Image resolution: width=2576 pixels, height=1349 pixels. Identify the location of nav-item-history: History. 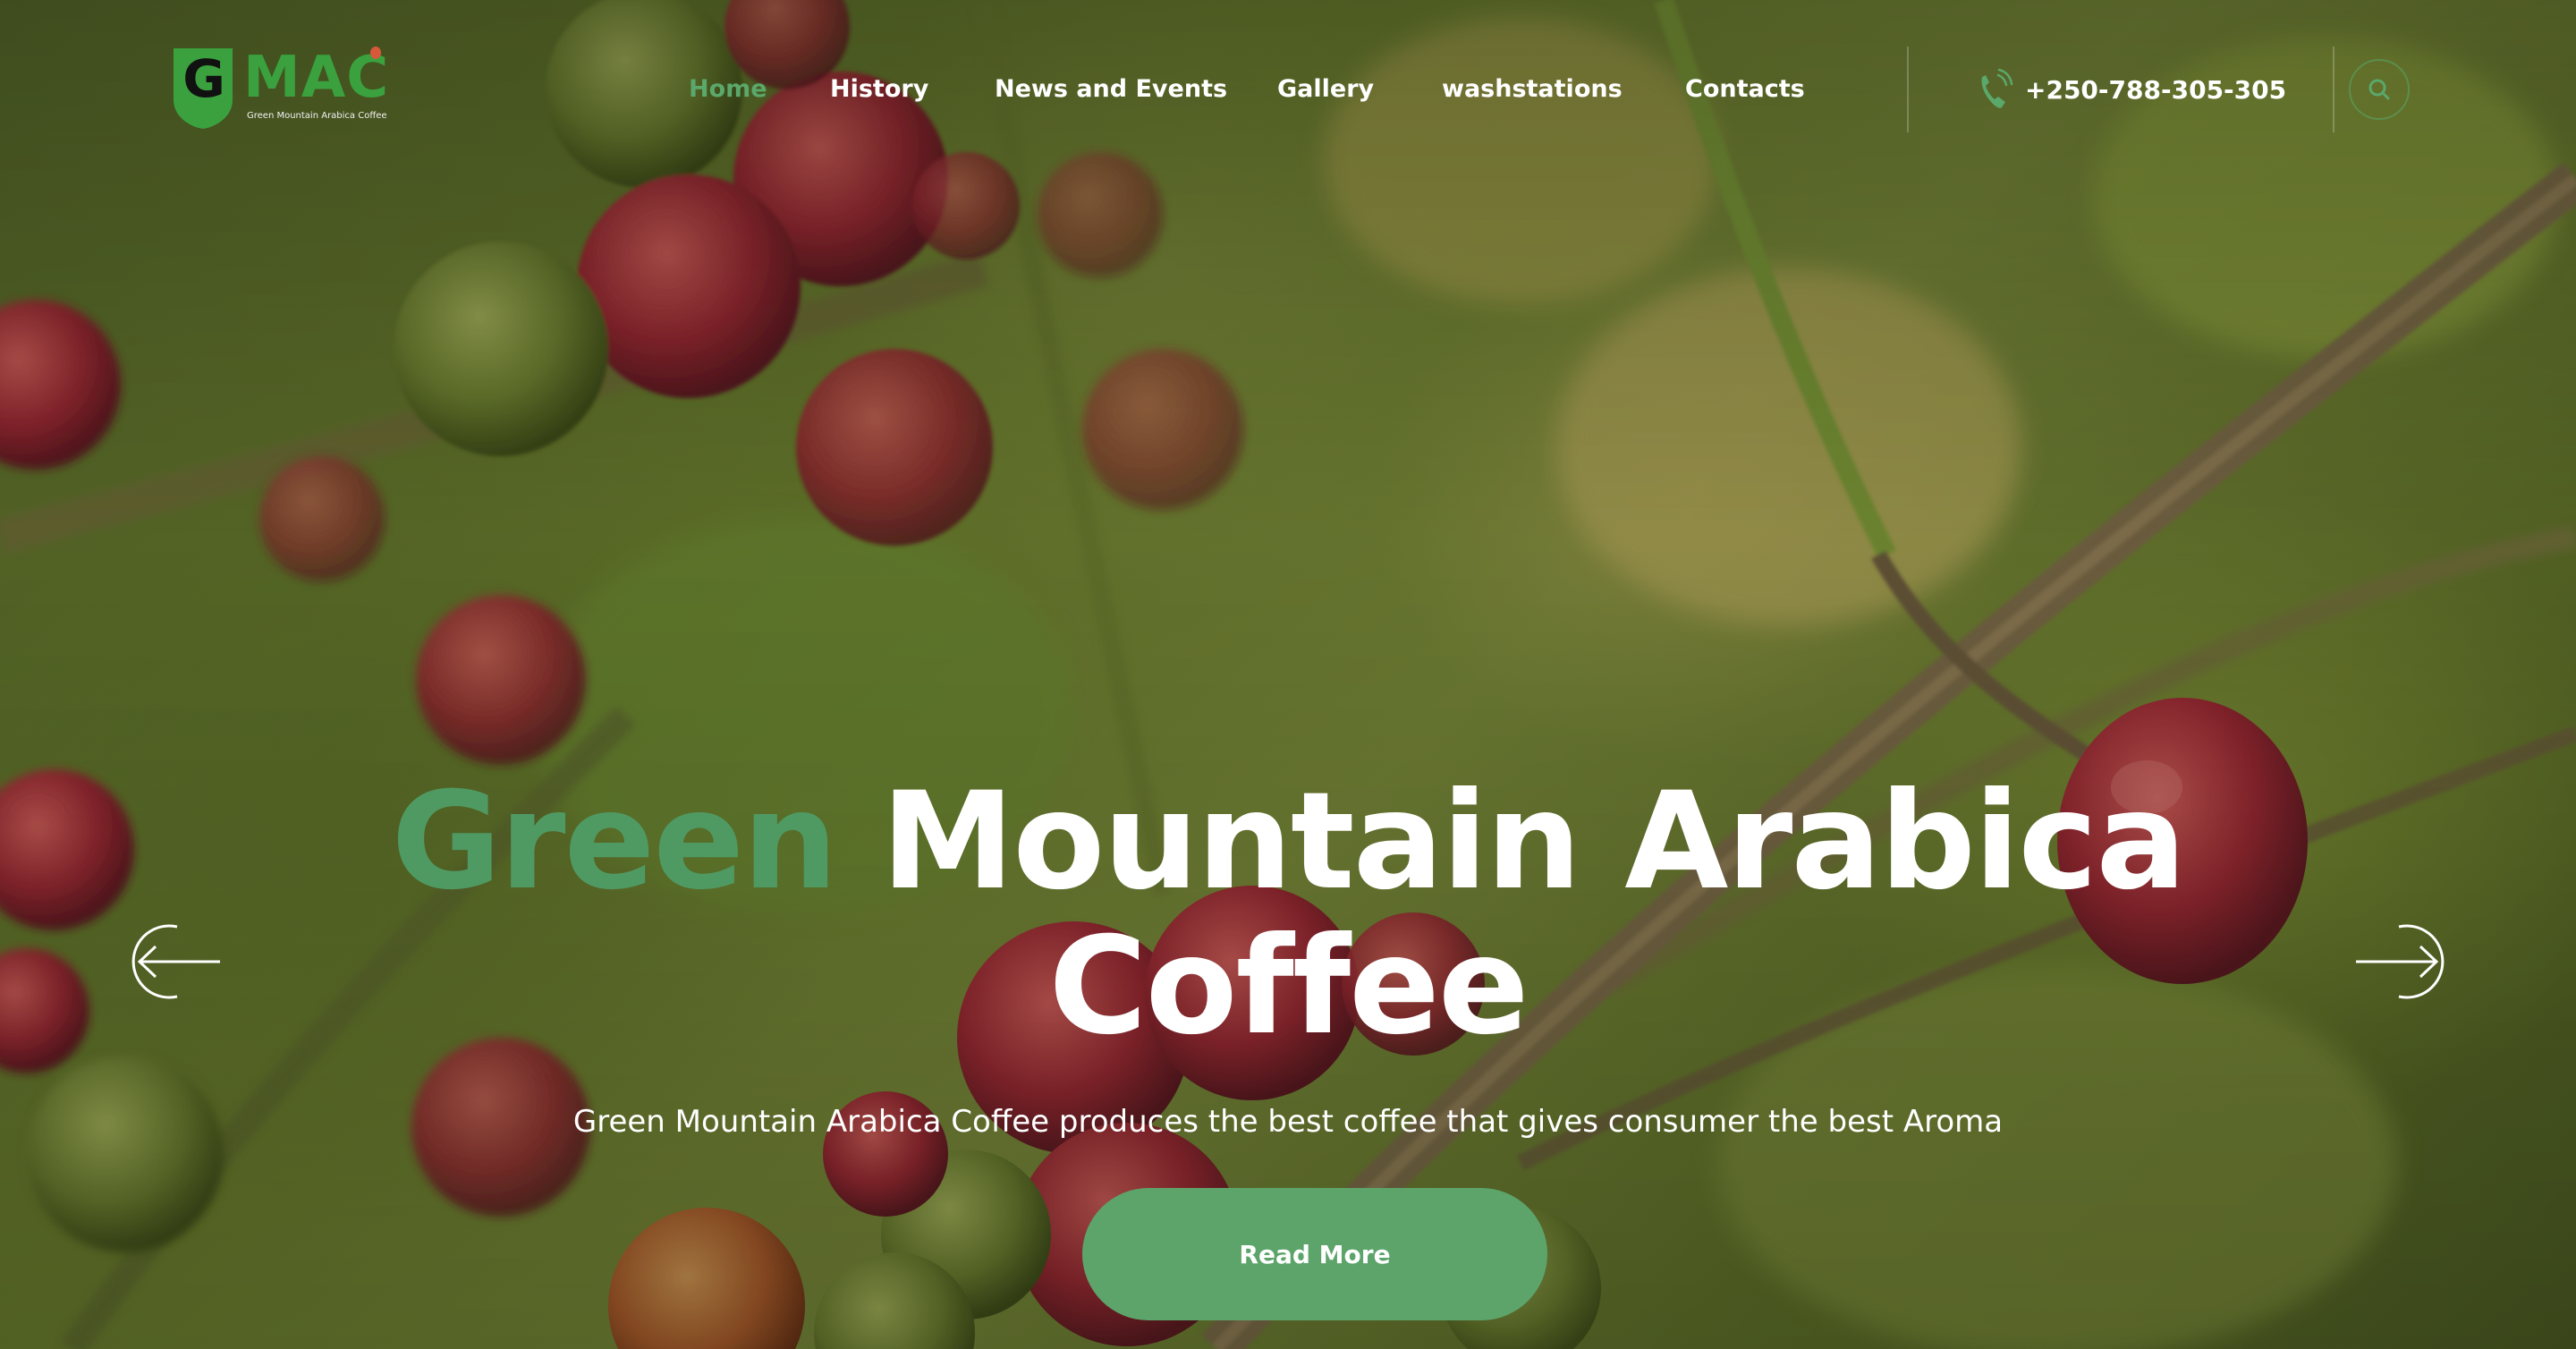
(879, 89).